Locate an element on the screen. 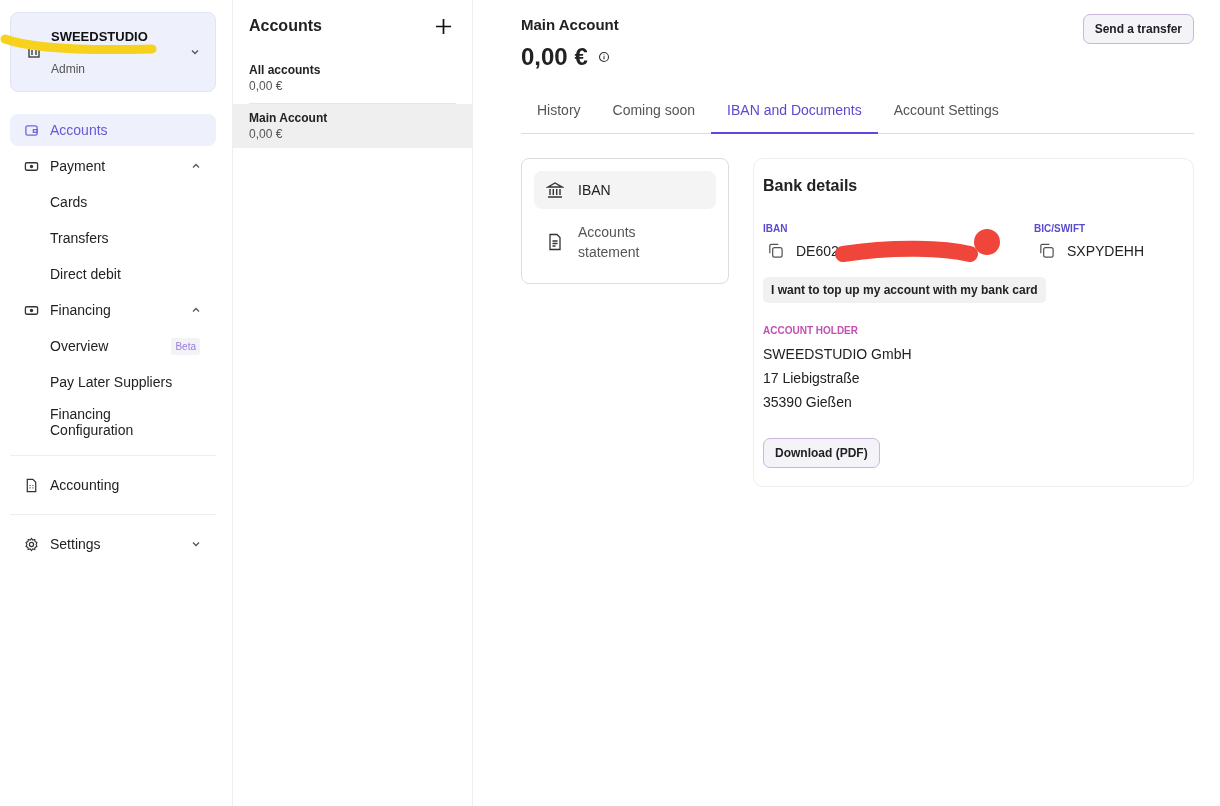 The height and width of the screenshot is (806, 1220). nav-item: Payment is located at coordinates (113, 166).